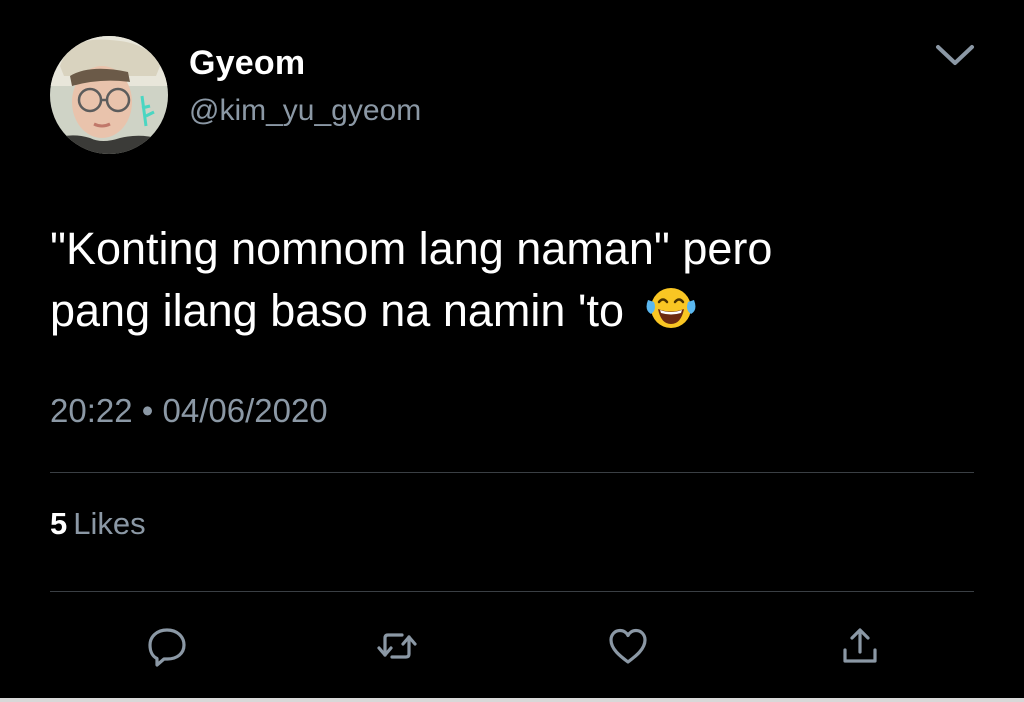  What do you see at coordinates (245, 410) in the screenshot?
I see `tweet-date: 04/06/2020` at bounding box center [245, 410].